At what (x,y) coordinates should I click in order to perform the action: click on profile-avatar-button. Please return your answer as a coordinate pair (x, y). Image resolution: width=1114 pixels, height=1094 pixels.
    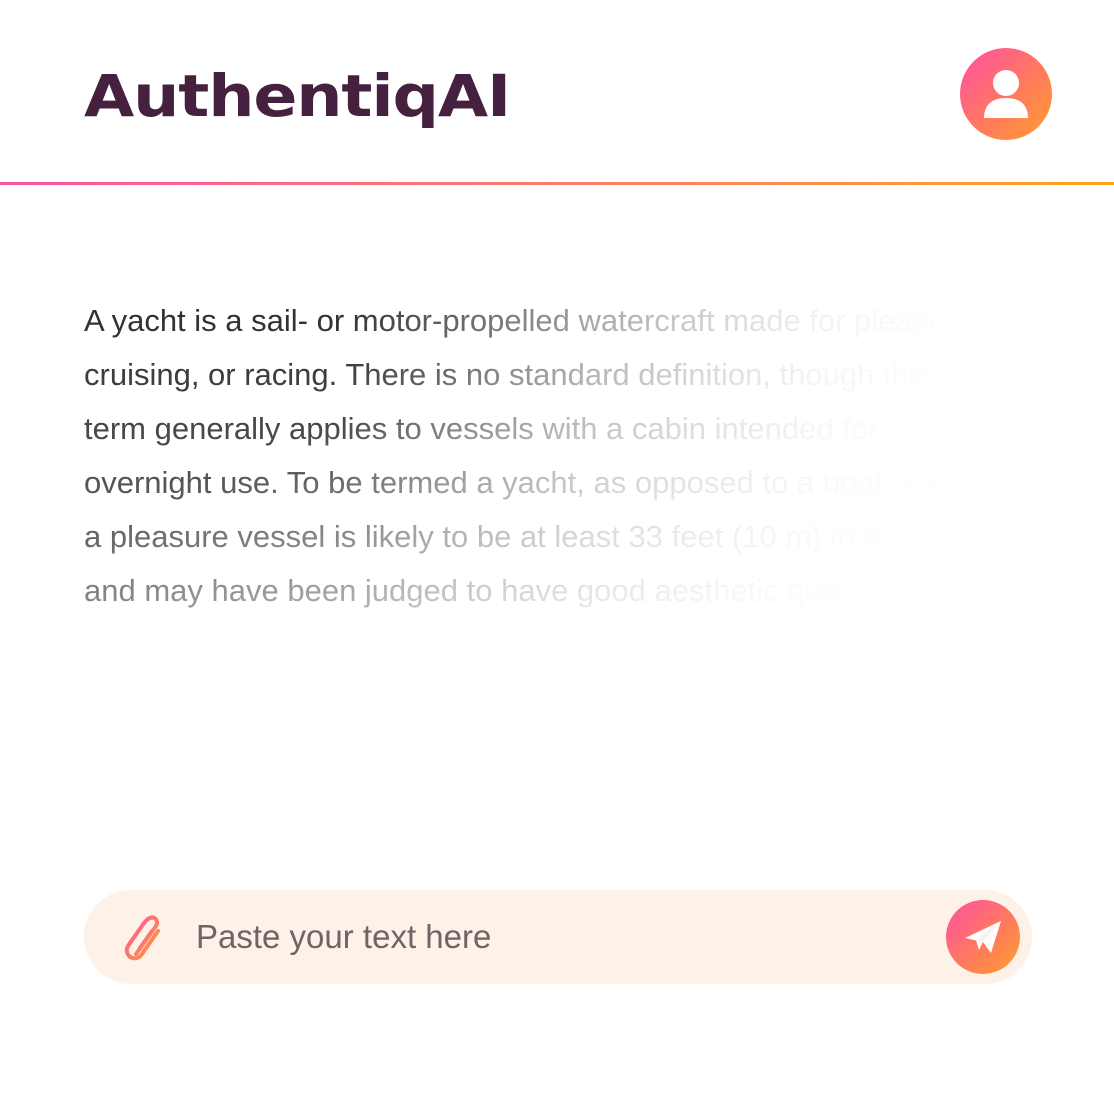
    Looking at the image, I should click on (1006, 94).